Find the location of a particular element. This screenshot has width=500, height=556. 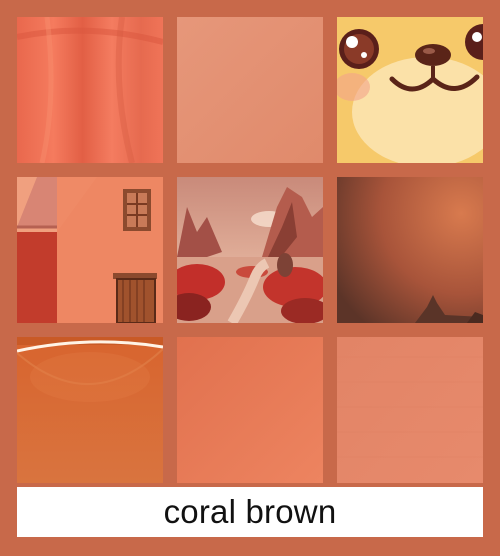

dog-face-tile is located at coordinates (410, 90).